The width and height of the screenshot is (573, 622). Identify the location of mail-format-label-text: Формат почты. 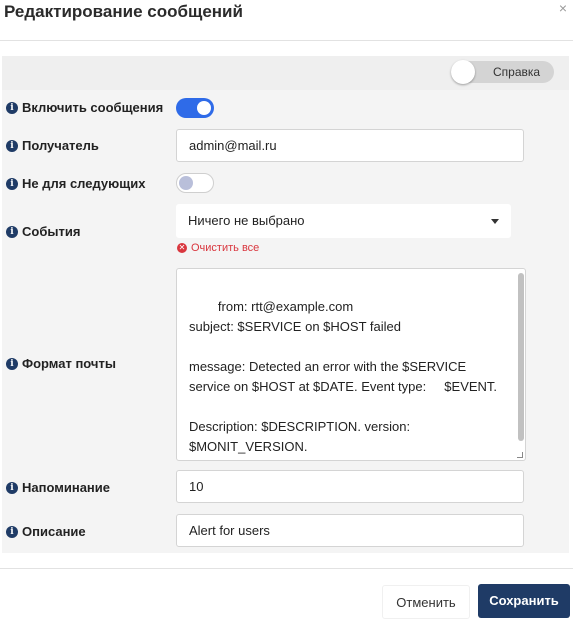
(69, 363).